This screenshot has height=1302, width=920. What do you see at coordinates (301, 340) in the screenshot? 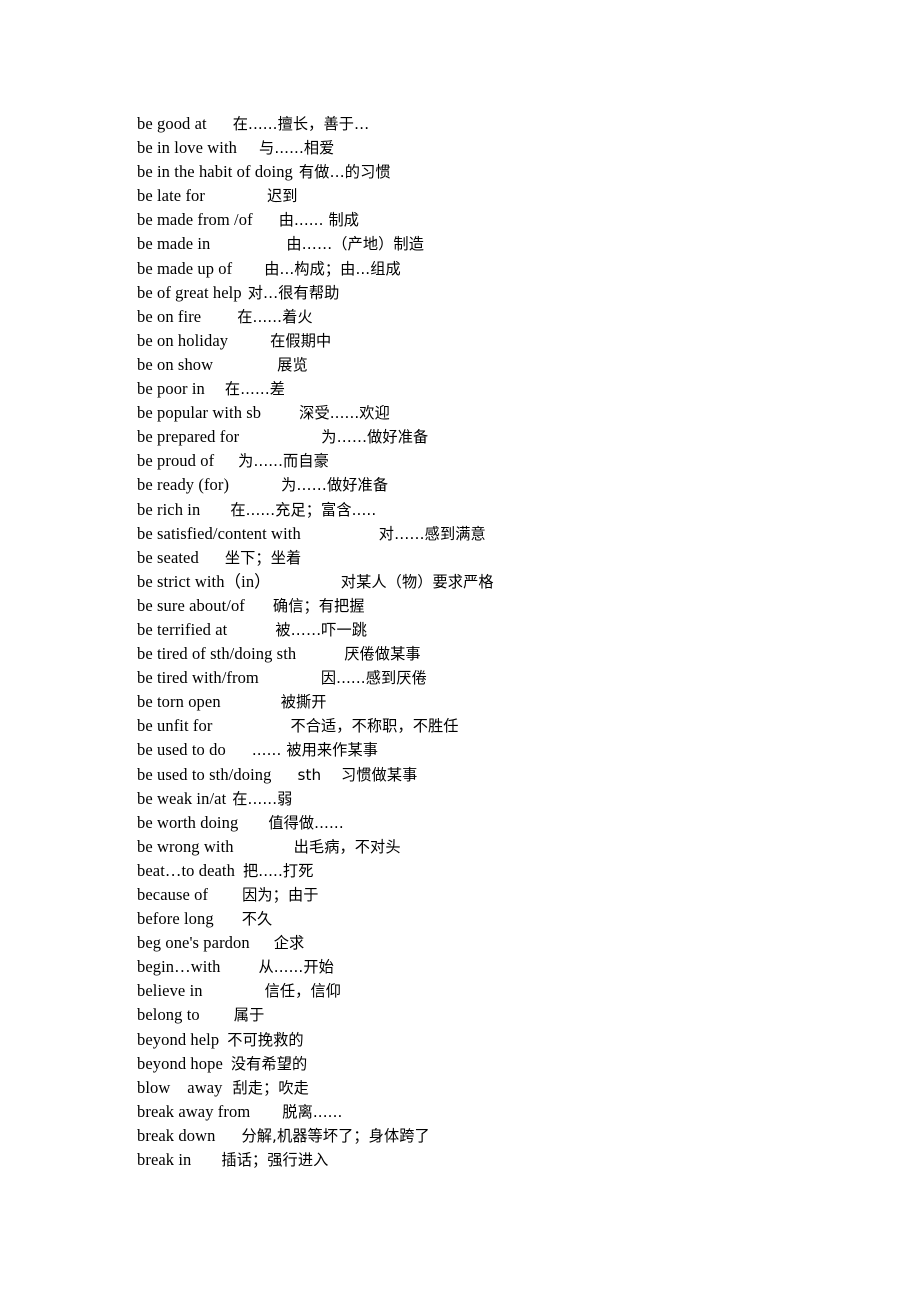
I see `phrase-meaning: 在假期中` at bounding box center [301, 340].